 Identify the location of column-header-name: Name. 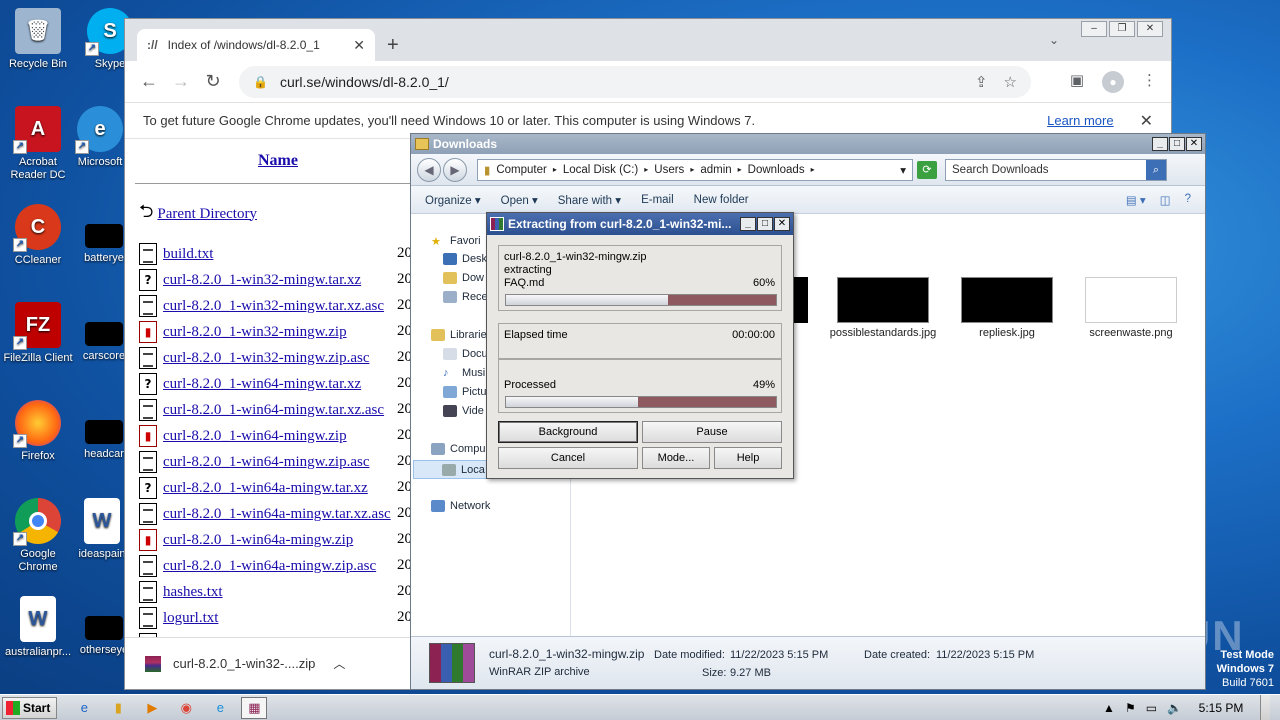
(278, 161).